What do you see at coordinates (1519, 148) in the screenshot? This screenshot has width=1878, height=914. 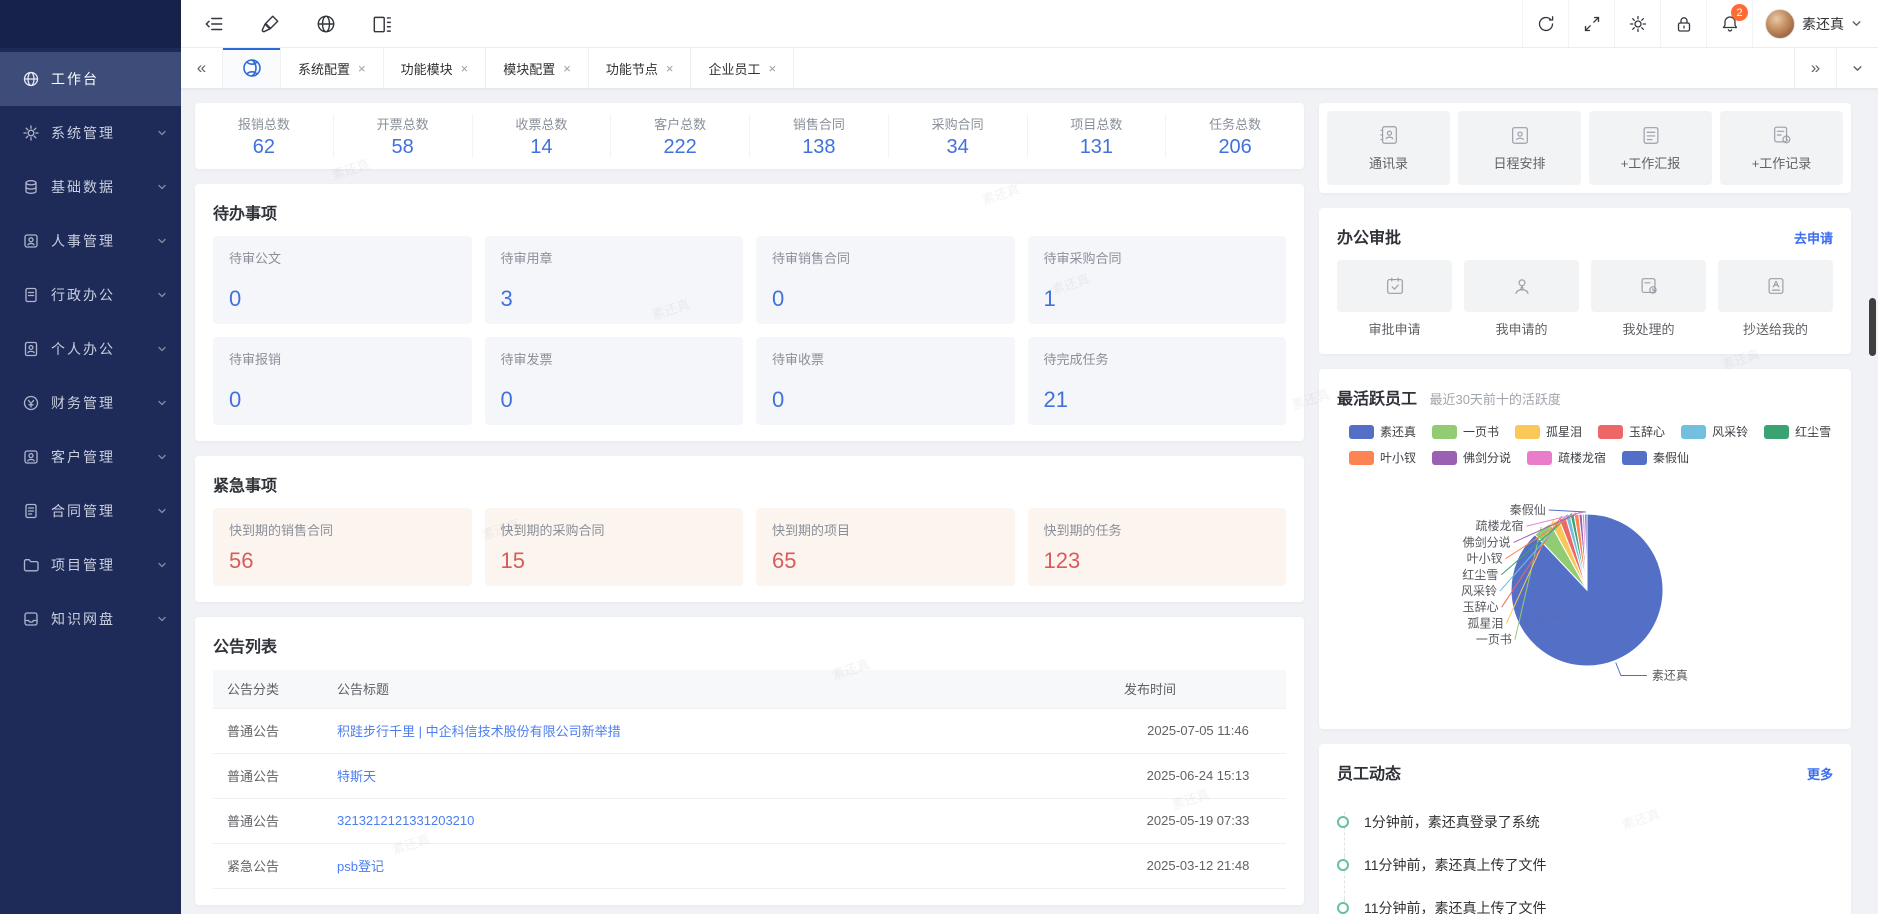 I see `quick-action-schedule: 日程安排` at bounding box center [1519, 148].